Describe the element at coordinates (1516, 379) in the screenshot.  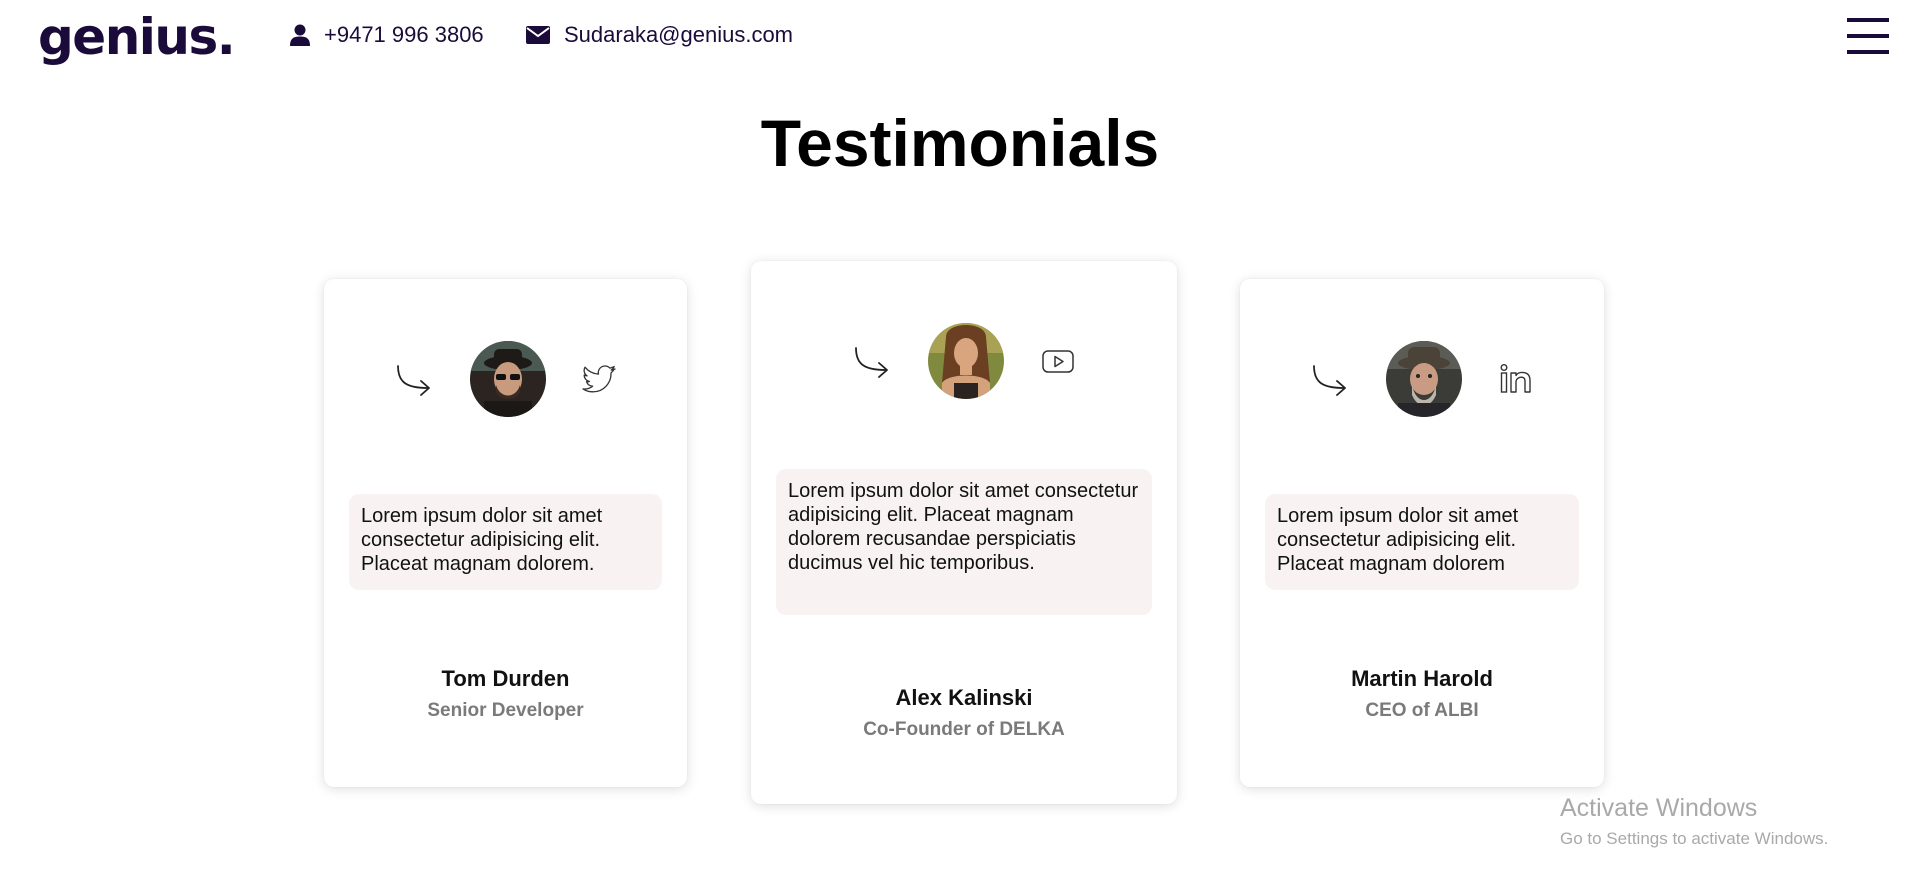
I see `linkedin-icon` at that location.